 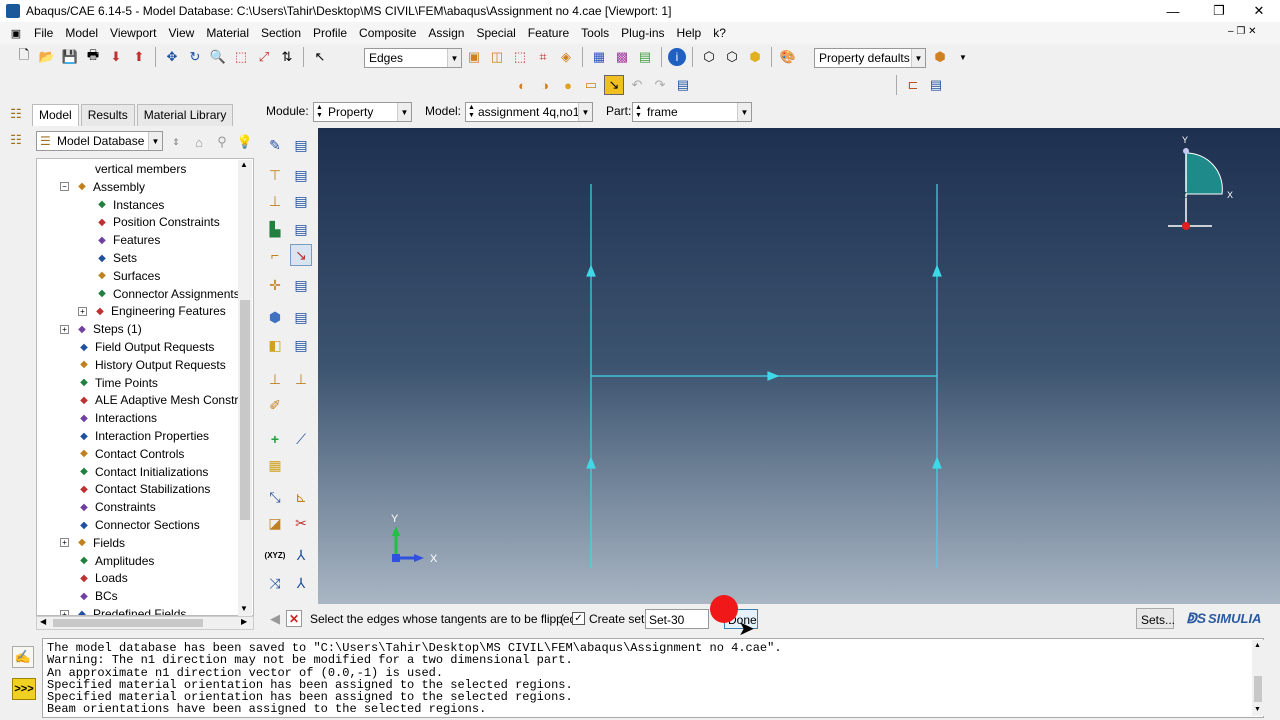 I want to click on menu-assign: Assign, so click(x=446, y=33).